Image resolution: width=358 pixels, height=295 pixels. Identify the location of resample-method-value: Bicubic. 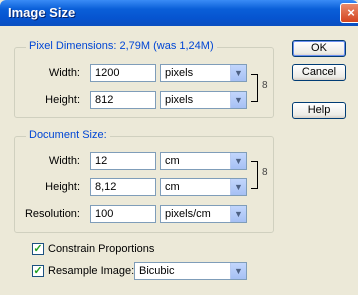
(157, 271).